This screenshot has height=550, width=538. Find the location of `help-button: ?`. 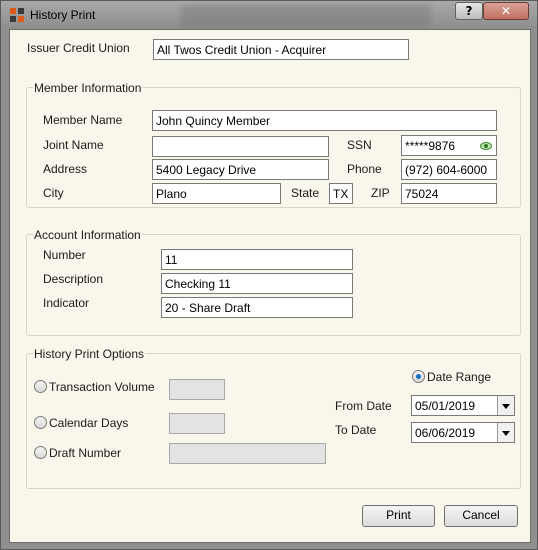

help-button: ? is located at coordinates (469, 11).